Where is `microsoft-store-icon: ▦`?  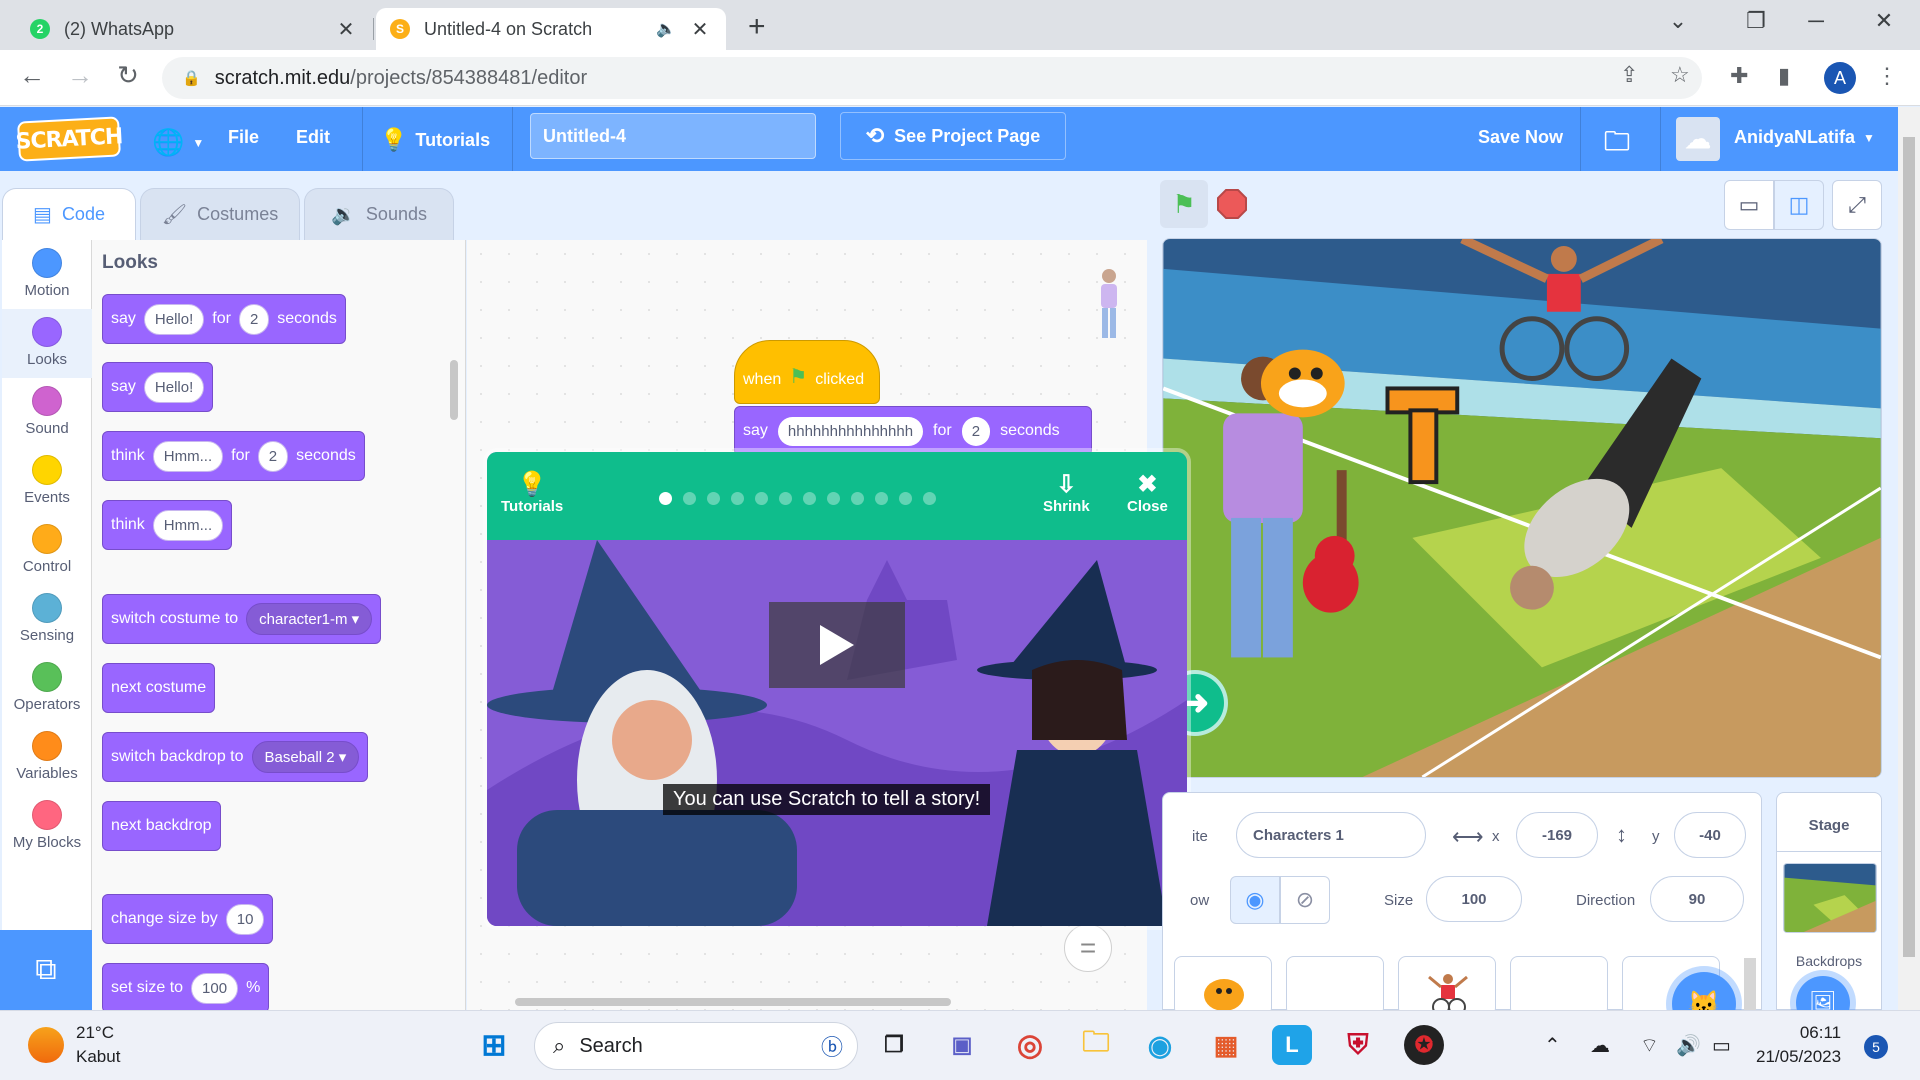
microsoft-store-icon: ▦ is located at coordinates (1226, 1045).